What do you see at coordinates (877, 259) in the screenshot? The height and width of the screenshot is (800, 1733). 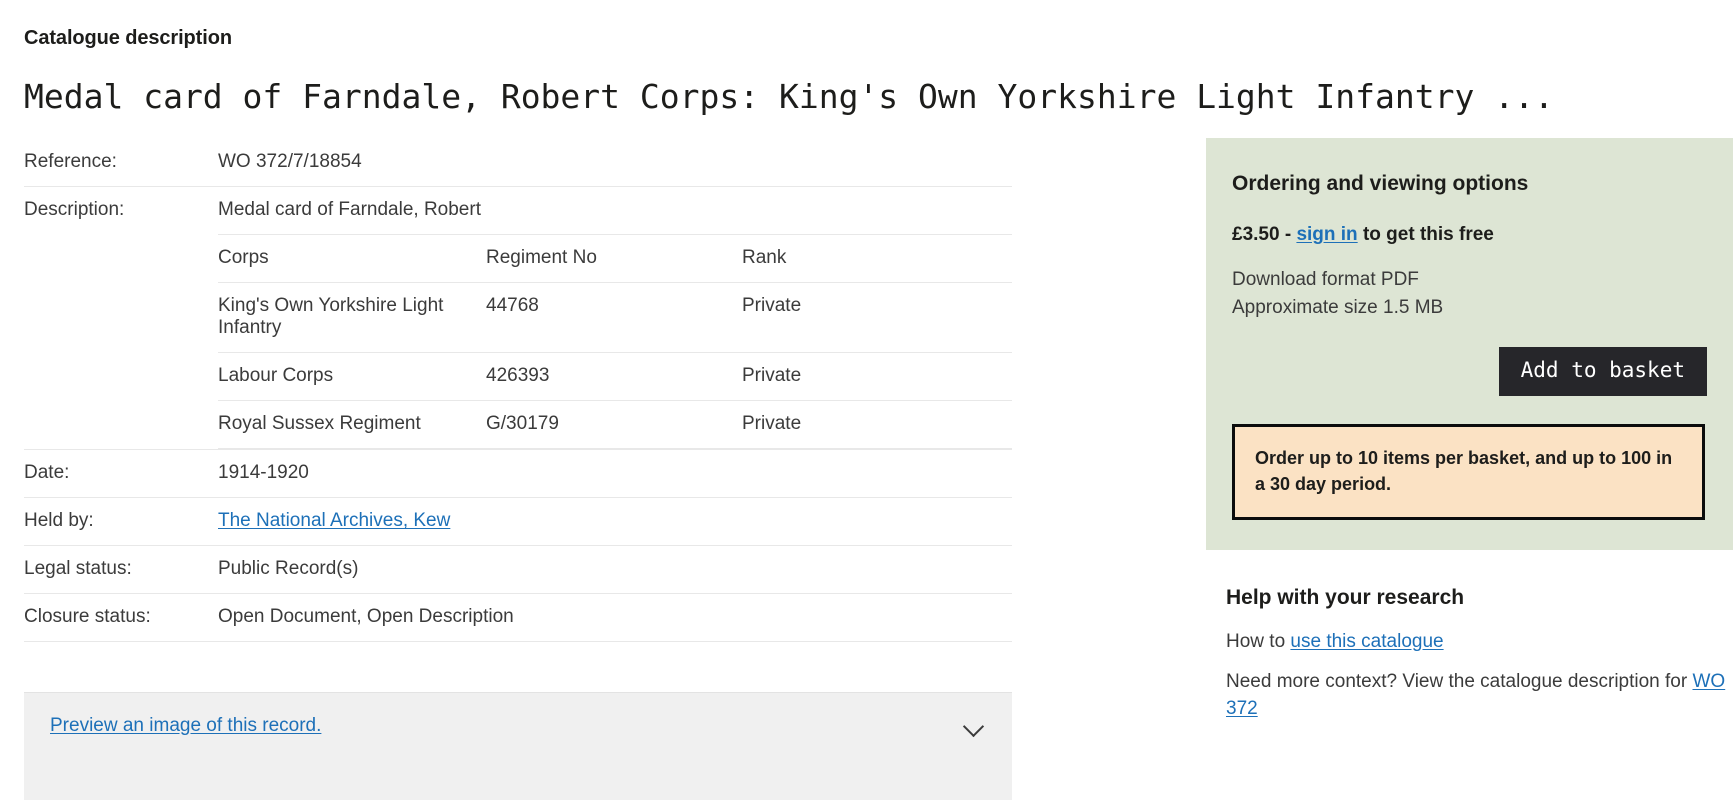 I see `column-header-rank: Rank` at bounding box center [877, 259].